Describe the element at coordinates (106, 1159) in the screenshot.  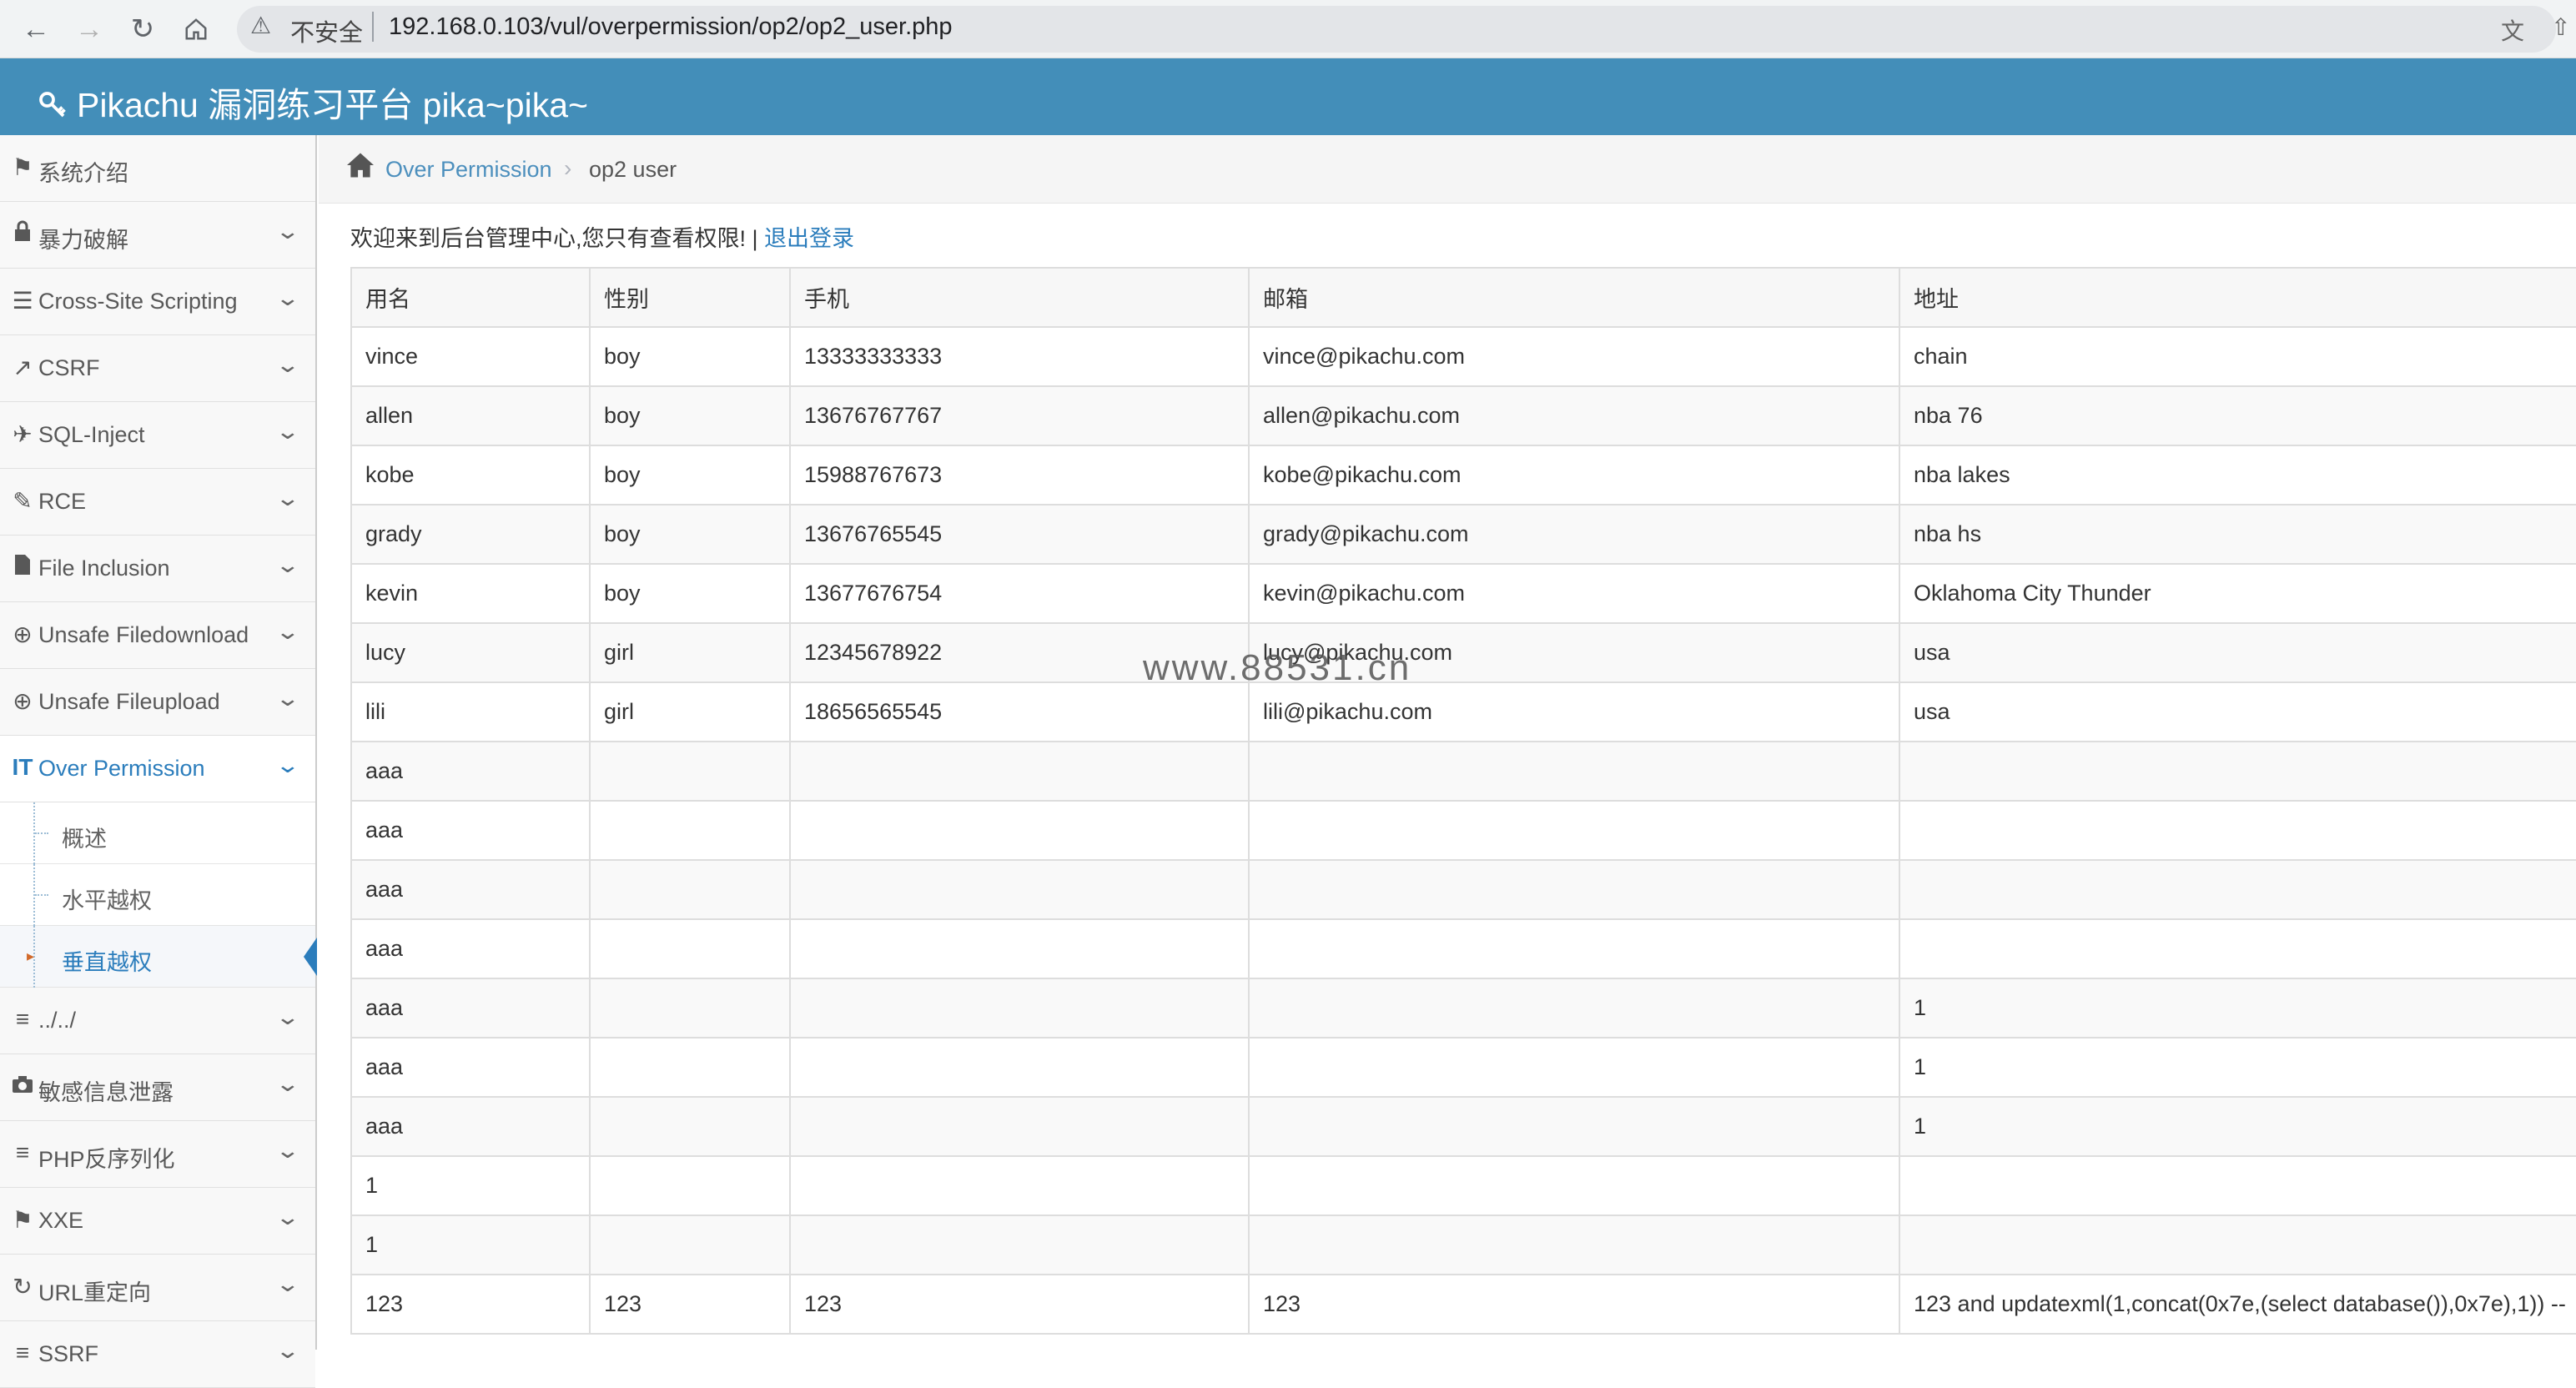
I see `sidebar-item-label: PHP反序列化` at that location.